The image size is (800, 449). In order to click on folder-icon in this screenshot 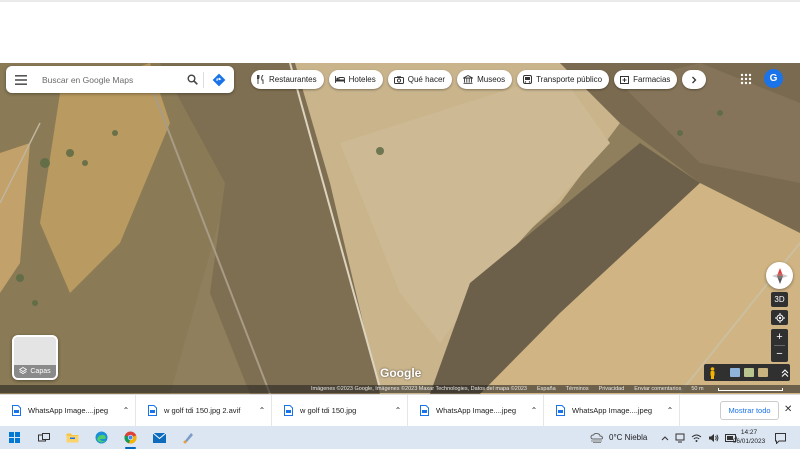, I will do `click(72, 438)`.